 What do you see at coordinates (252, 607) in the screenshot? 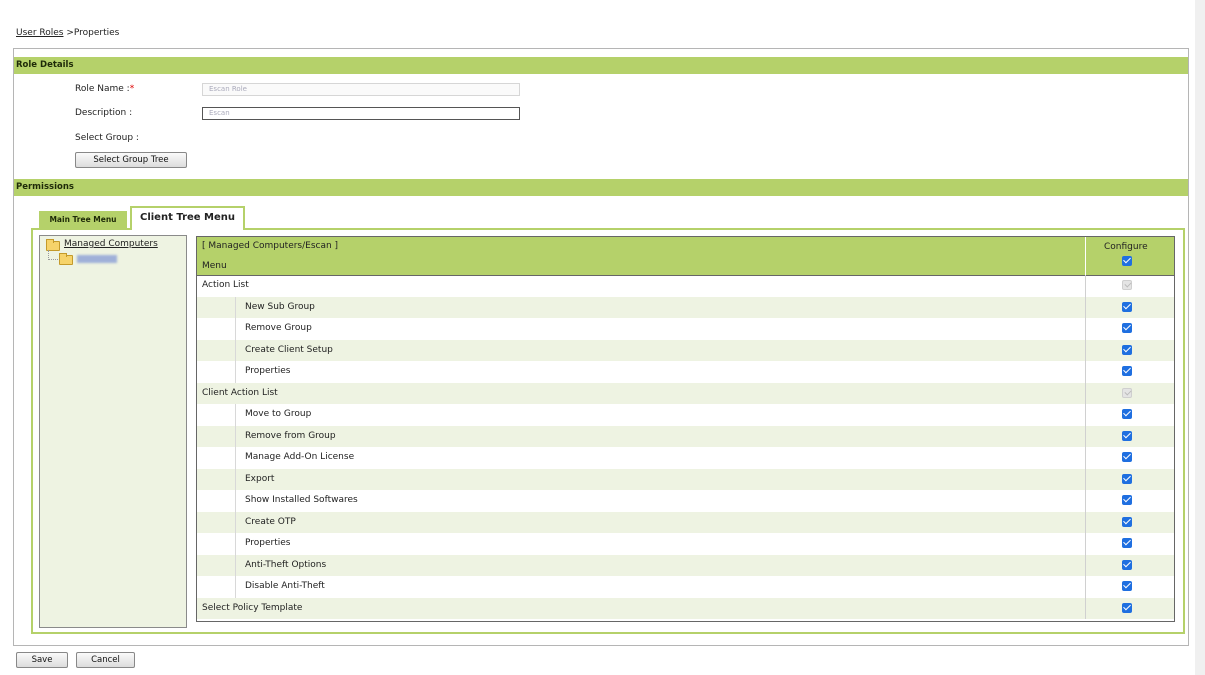
I see `menu-item-label: Select Policy Template` at bounding box center [252, 607].